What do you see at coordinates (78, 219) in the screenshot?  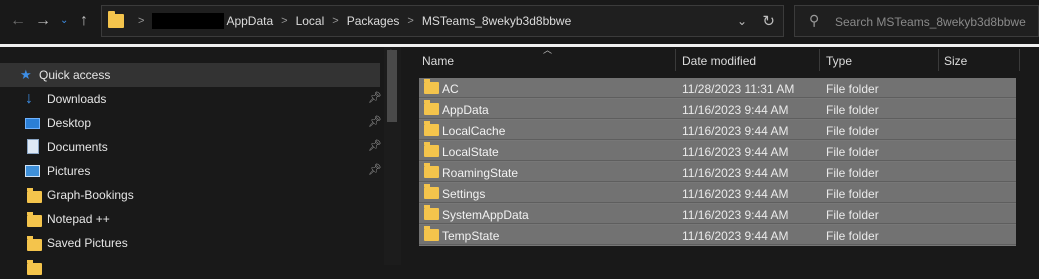 I see `nav-item-label: Notepad ++` at bounding box center [78, 219].